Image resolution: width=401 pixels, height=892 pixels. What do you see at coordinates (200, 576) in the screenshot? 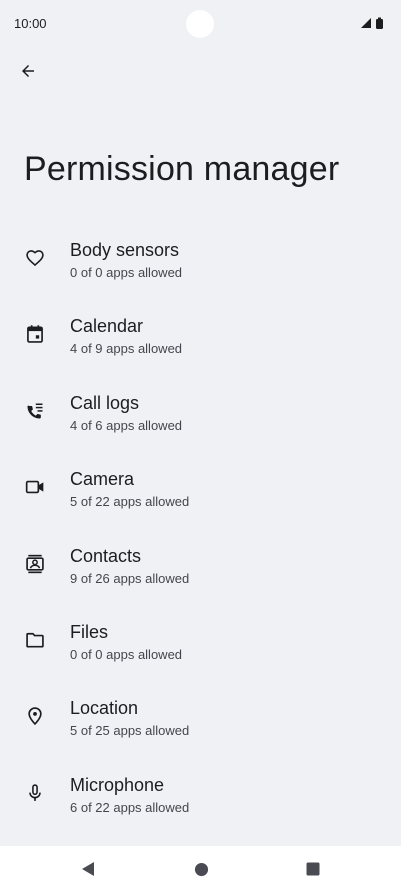
I see `permission-item-contacts: Contacts 9 of 26 apps allowed` at bounding box center [200, 576].